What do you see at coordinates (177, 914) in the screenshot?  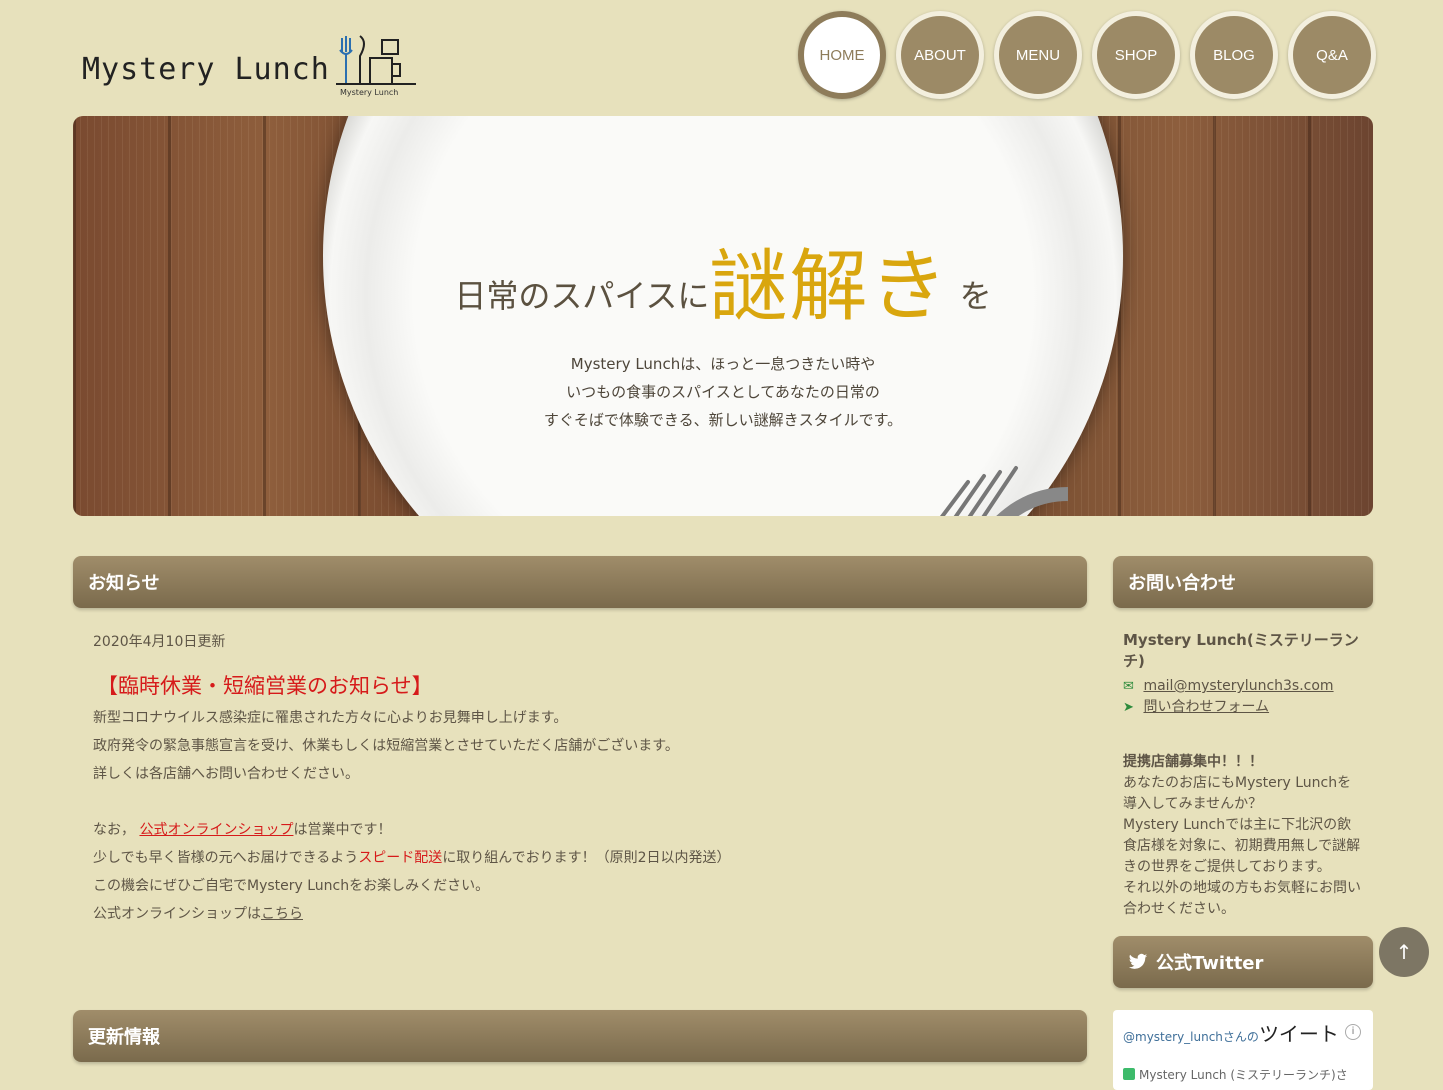 I see `text: 公式オンラインショップは` at bounding box center [177, 914].